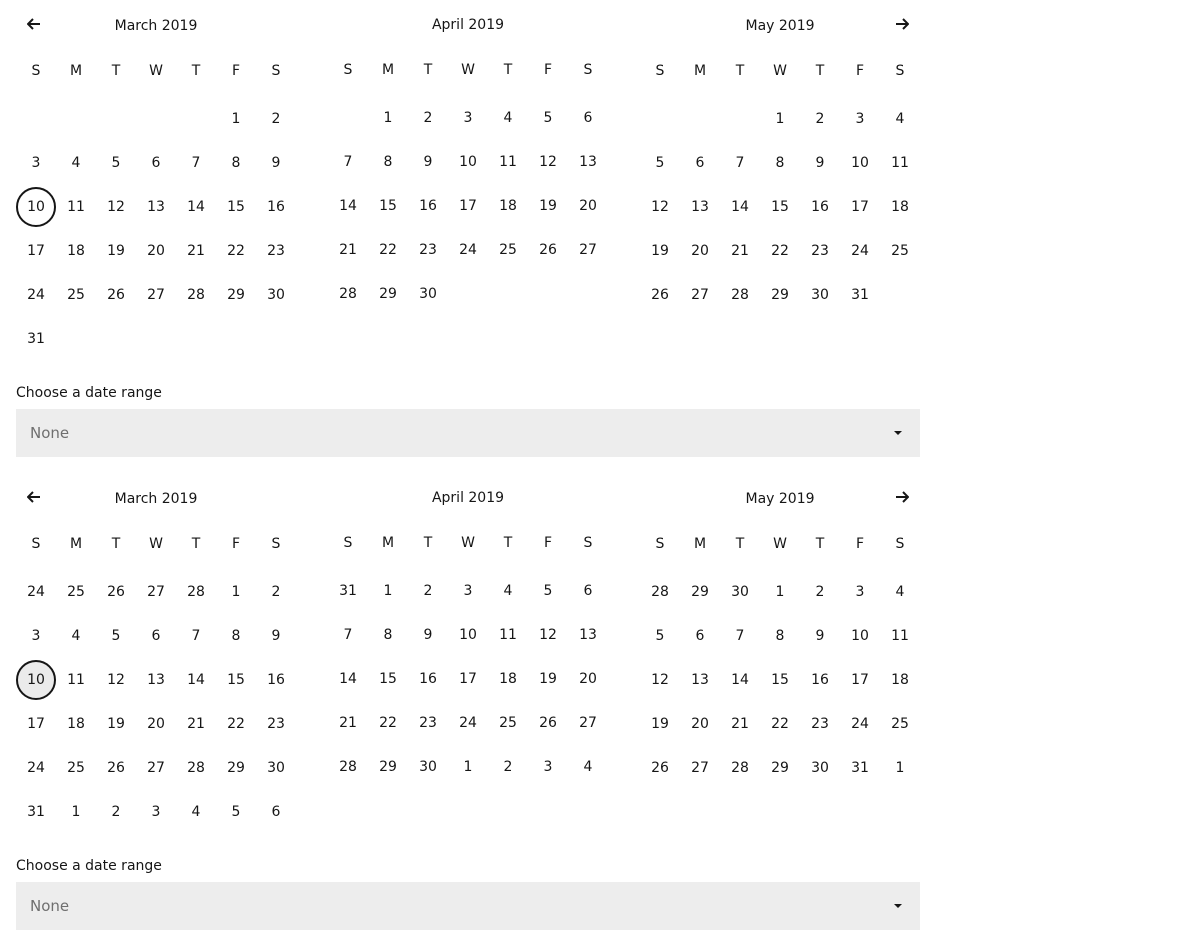 Image resolution: width=1200 pixels, height=946 pixels. Describe the element at coordinates (700, 163) in the screenshot. I see `calendar-day: 6` at that location.